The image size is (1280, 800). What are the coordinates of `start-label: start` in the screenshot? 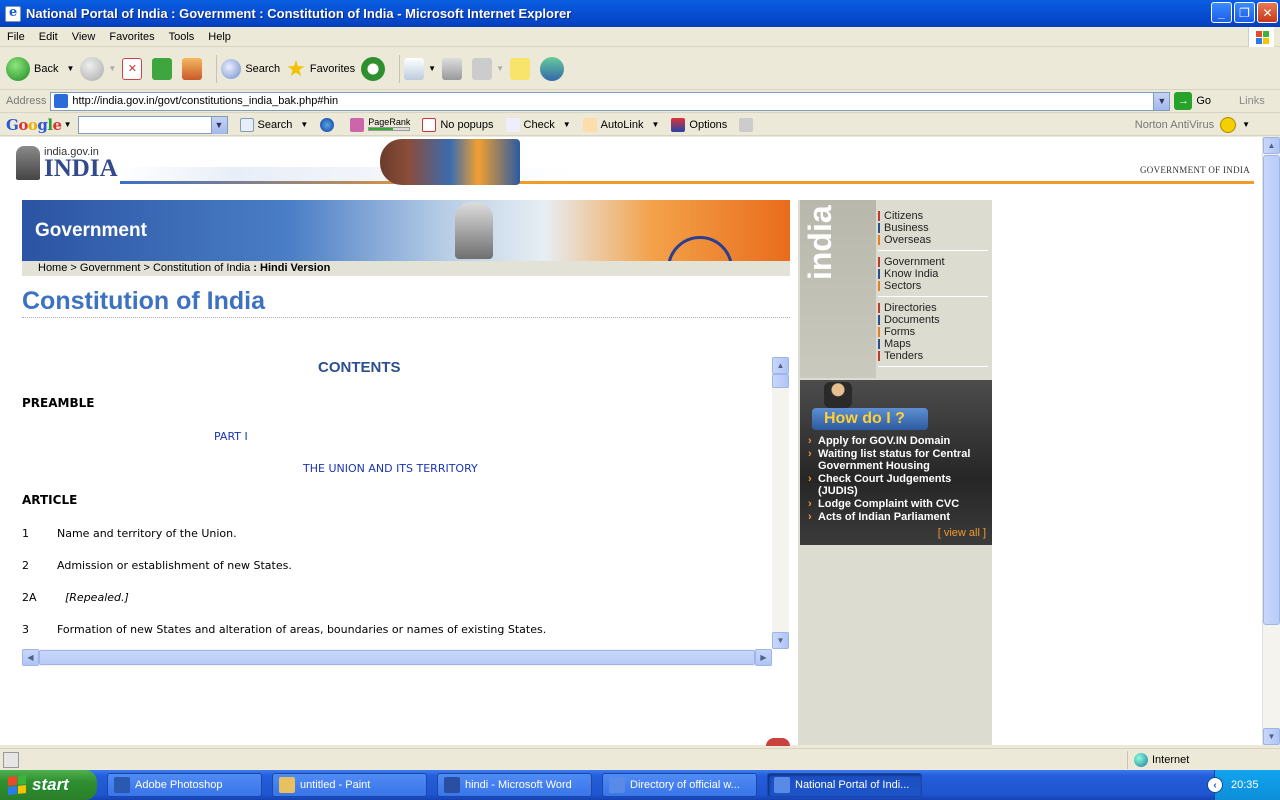 It's located at (50, 784).